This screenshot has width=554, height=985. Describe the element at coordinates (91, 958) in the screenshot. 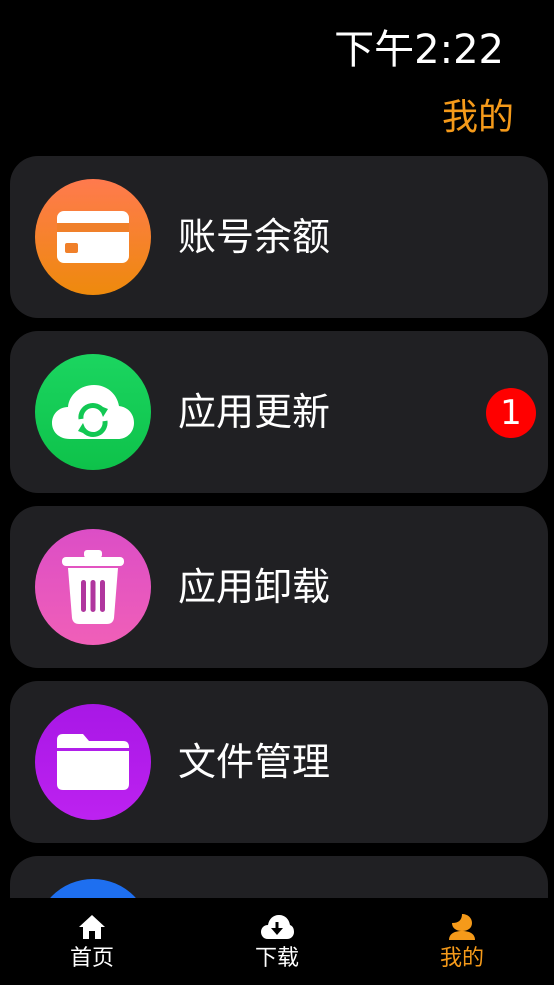

I see `nav-label: 首页` at that location.